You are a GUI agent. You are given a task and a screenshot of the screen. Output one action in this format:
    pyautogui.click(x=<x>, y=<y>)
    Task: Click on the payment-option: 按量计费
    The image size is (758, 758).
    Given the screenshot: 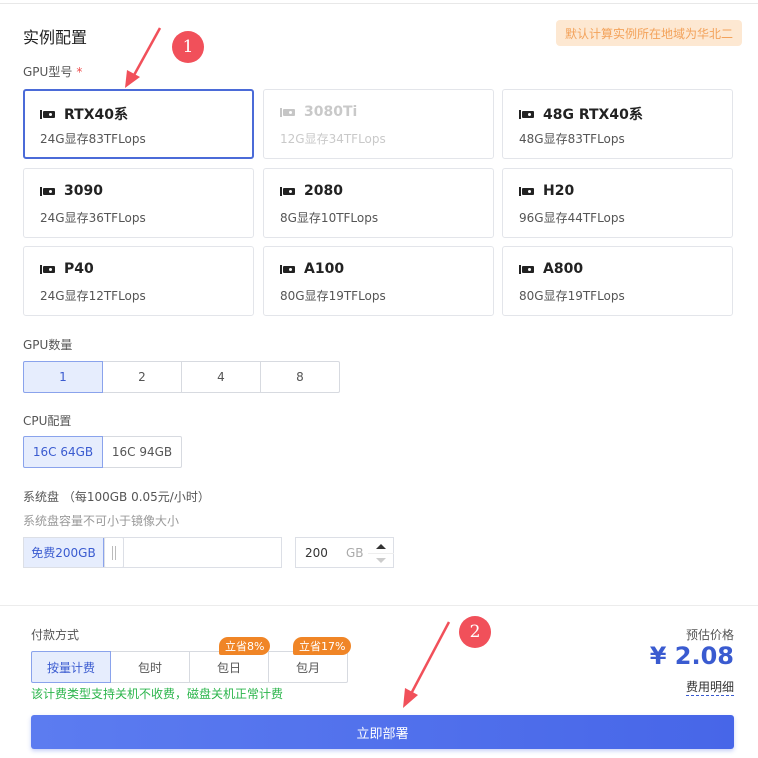 What is the action you would take?
    pyautogui.click(x=71, y=667)
    